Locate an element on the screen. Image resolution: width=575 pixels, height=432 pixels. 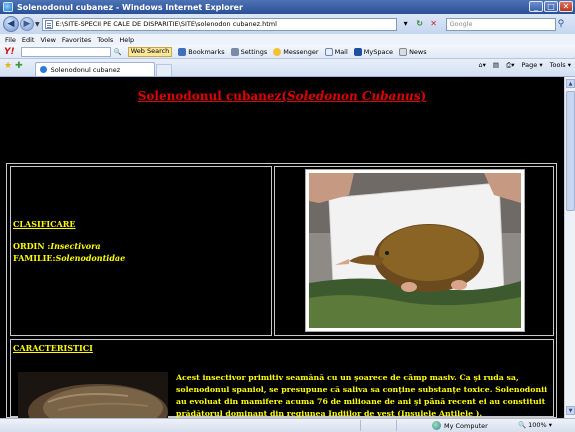
back-button: ◀ is located at coordinates (11, 24).